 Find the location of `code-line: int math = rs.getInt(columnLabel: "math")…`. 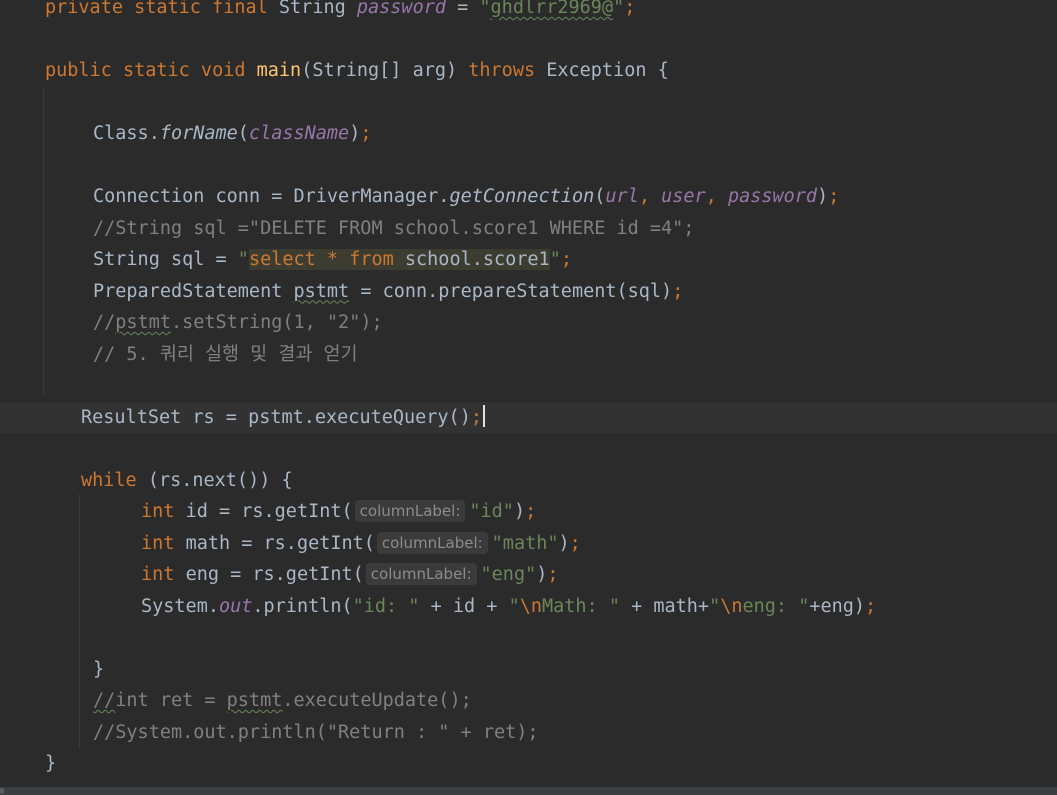

code-line: int math = rs.getInt(columnLabel: "math")… is located at coordinates (528, 543).